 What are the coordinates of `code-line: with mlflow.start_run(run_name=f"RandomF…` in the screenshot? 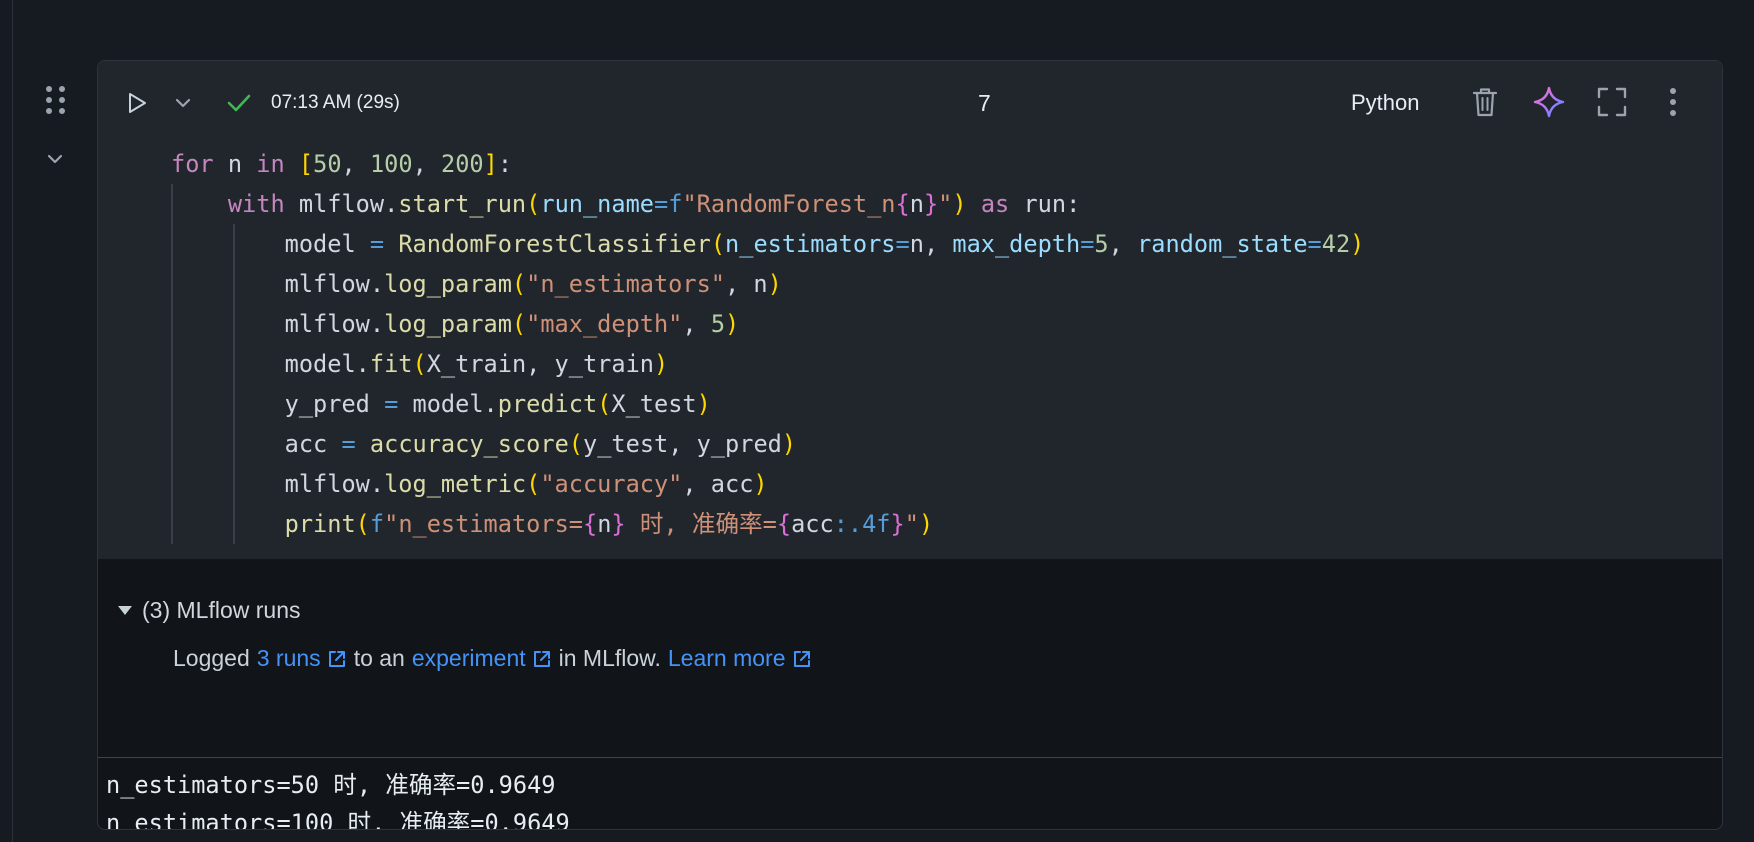 It's located at (767, 204).